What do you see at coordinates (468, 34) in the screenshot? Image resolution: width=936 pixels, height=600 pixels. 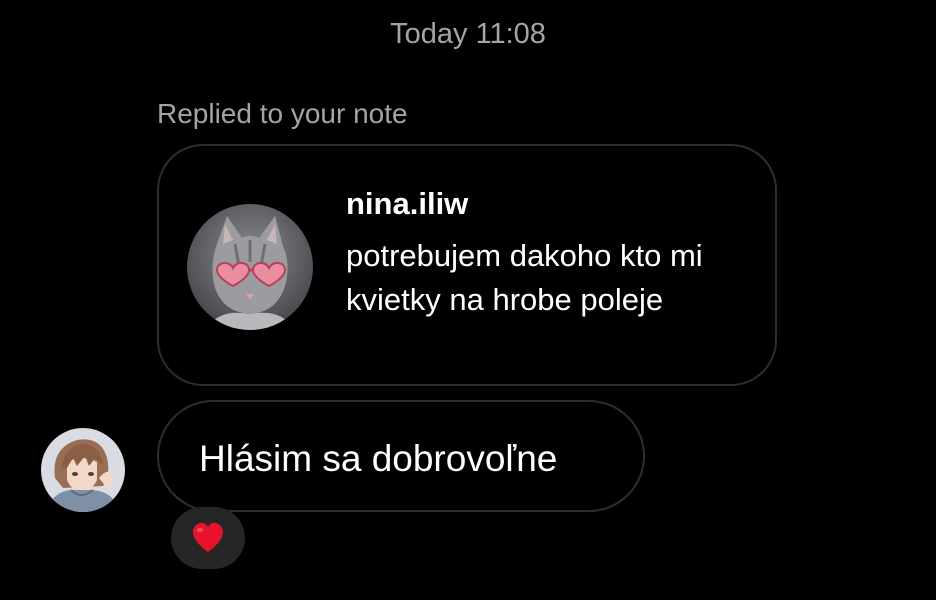 I see `timestamp: Today 11:08` at bounding box center [468, 34].